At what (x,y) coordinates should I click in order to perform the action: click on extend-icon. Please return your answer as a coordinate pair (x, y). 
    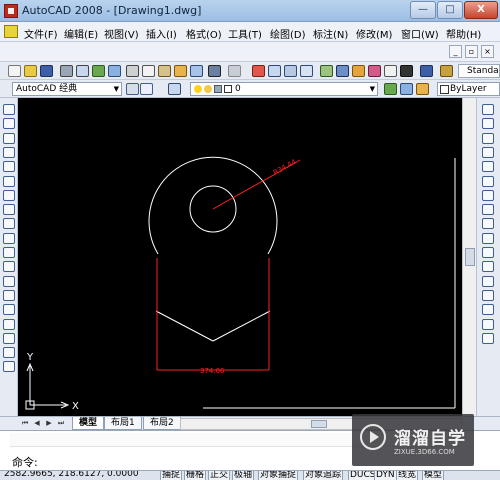
    Looking at the image, I should click on (488, 252).